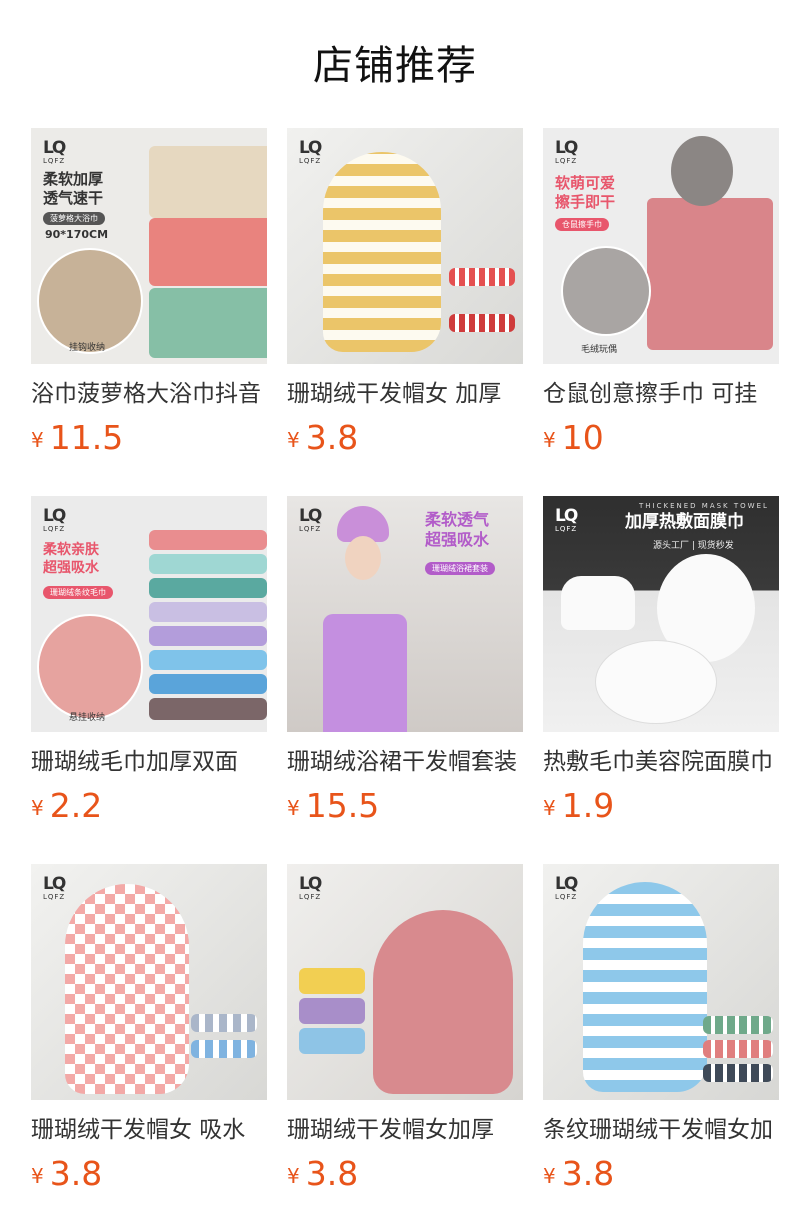 Image resolution: width=790 pixels, height=1232 pixels. What do you see at coordinates (573, 437) in the screenshot?
I see `product-price: ¥10` at bounding box center [573, 437].